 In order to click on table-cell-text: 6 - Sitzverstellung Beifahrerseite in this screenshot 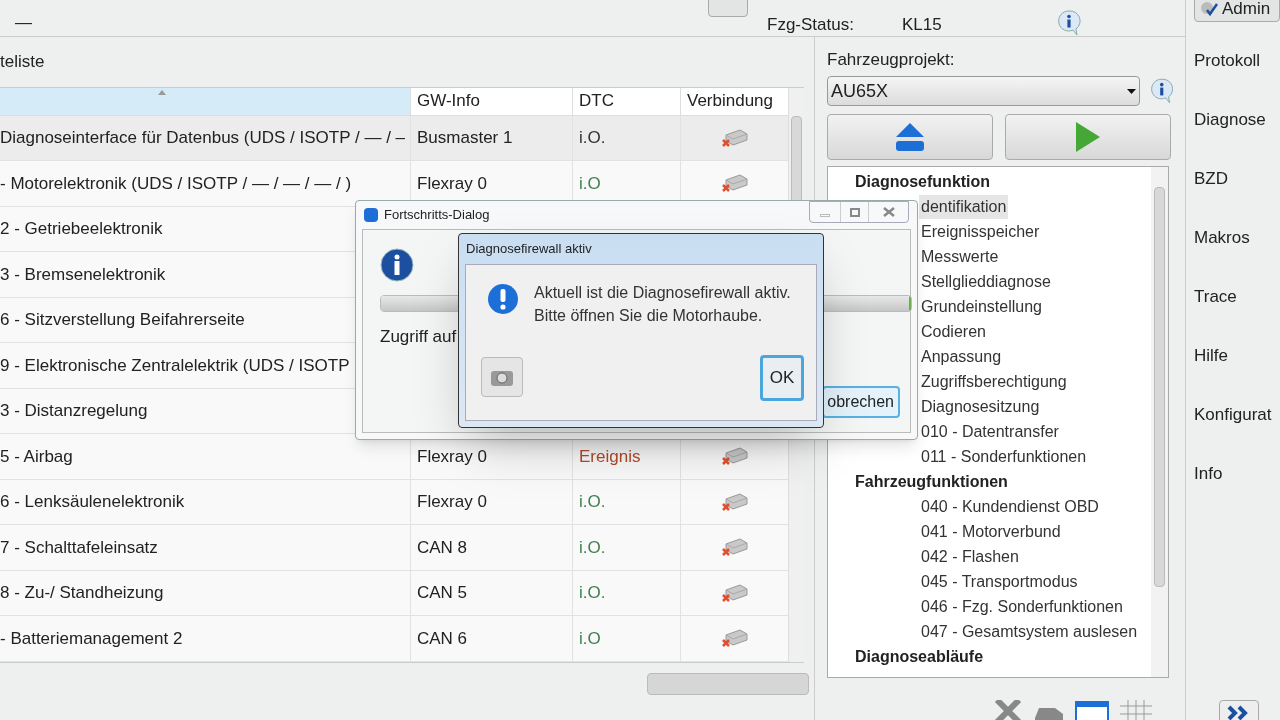, I will do `click(122, 320)`.